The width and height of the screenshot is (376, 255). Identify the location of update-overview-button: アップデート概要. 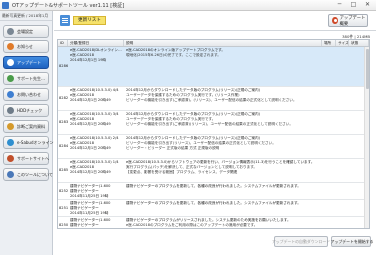
(348, 20).